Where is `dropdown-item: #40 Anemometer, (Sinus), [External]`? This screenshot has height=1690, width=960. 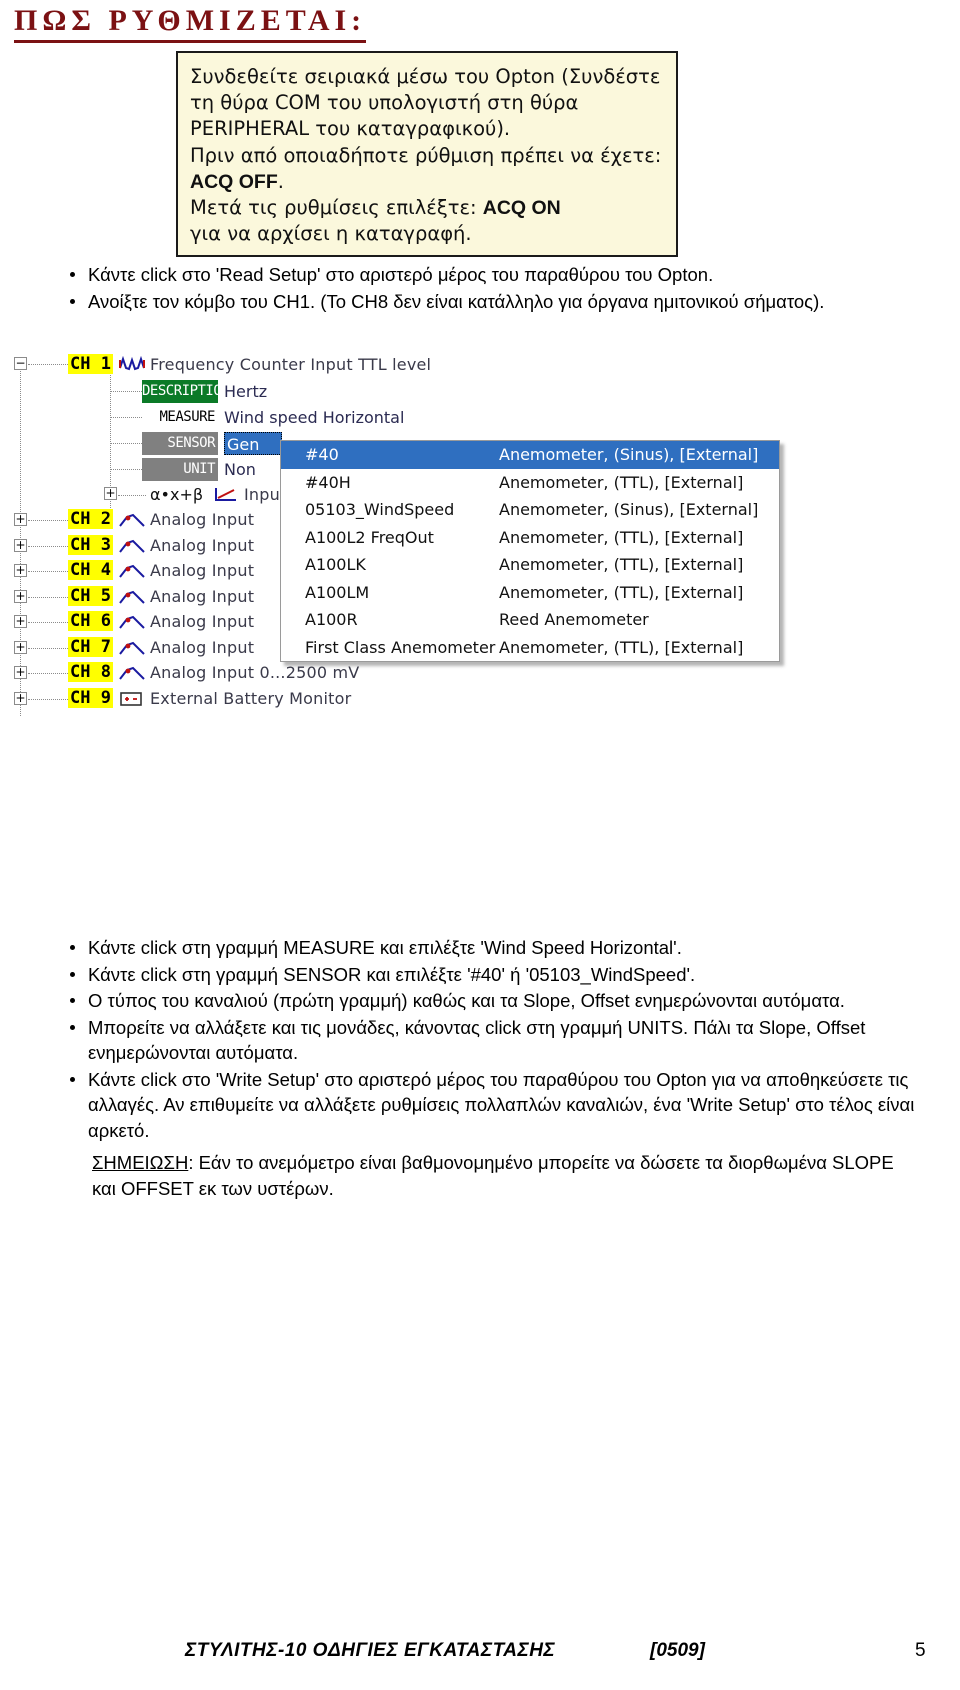 dropdown-item: #40 Anemometer, (Sinus), [External] is located at coordinates (530, 455).